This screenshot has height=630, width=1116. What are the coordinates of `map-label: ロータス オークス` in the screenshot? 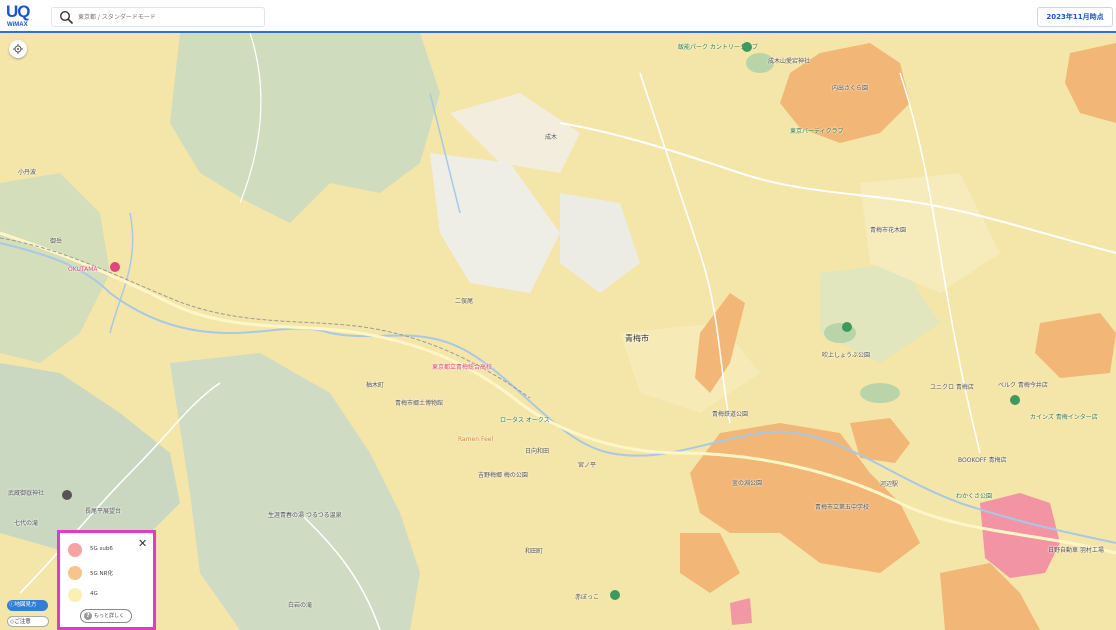 It's located at (525, 419).